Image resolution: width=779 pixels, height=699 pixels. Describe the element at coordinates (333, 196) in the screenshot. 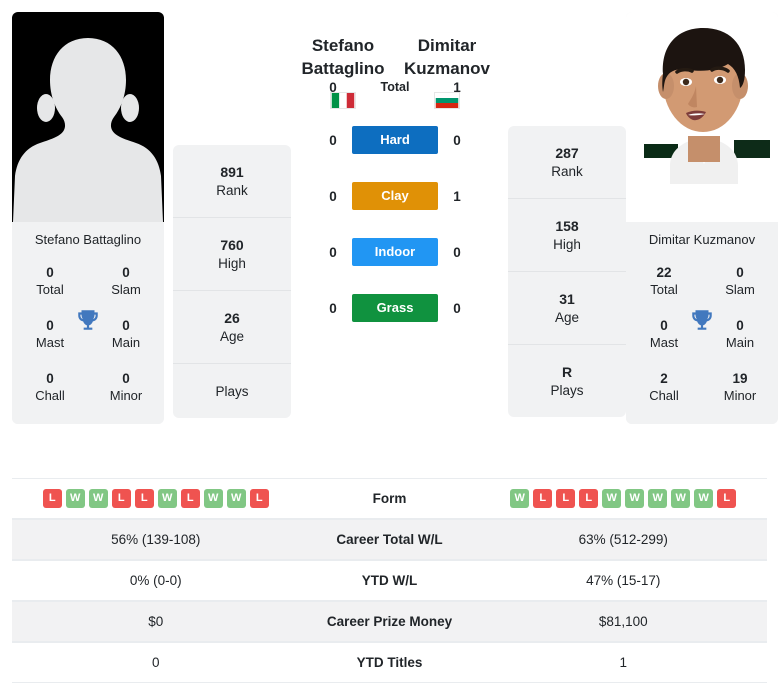

I see `h2h-clay-left: 0` at that location.